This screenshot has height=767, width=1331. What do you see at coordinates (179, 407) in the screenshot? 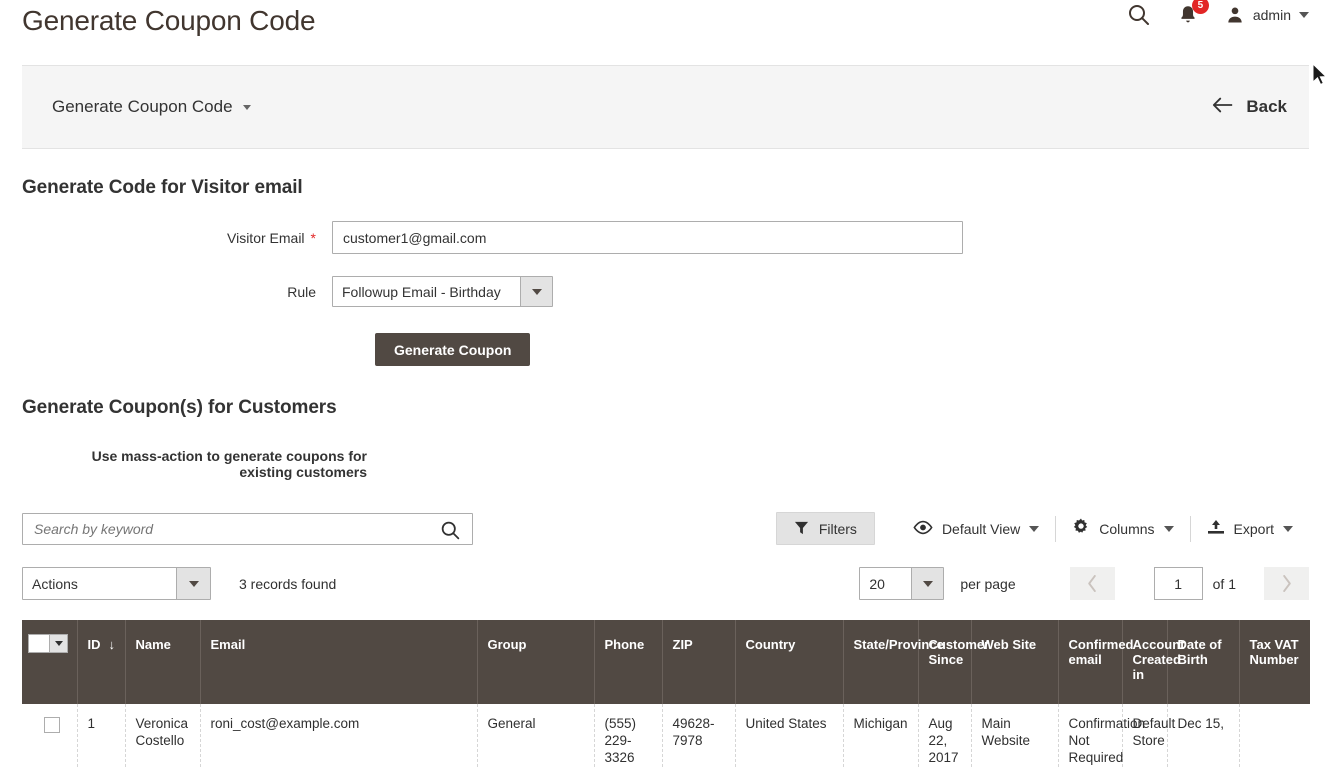
I see `customers-section-title: Generate Coupon(s) for Customers` at bounding box center [179, 407].